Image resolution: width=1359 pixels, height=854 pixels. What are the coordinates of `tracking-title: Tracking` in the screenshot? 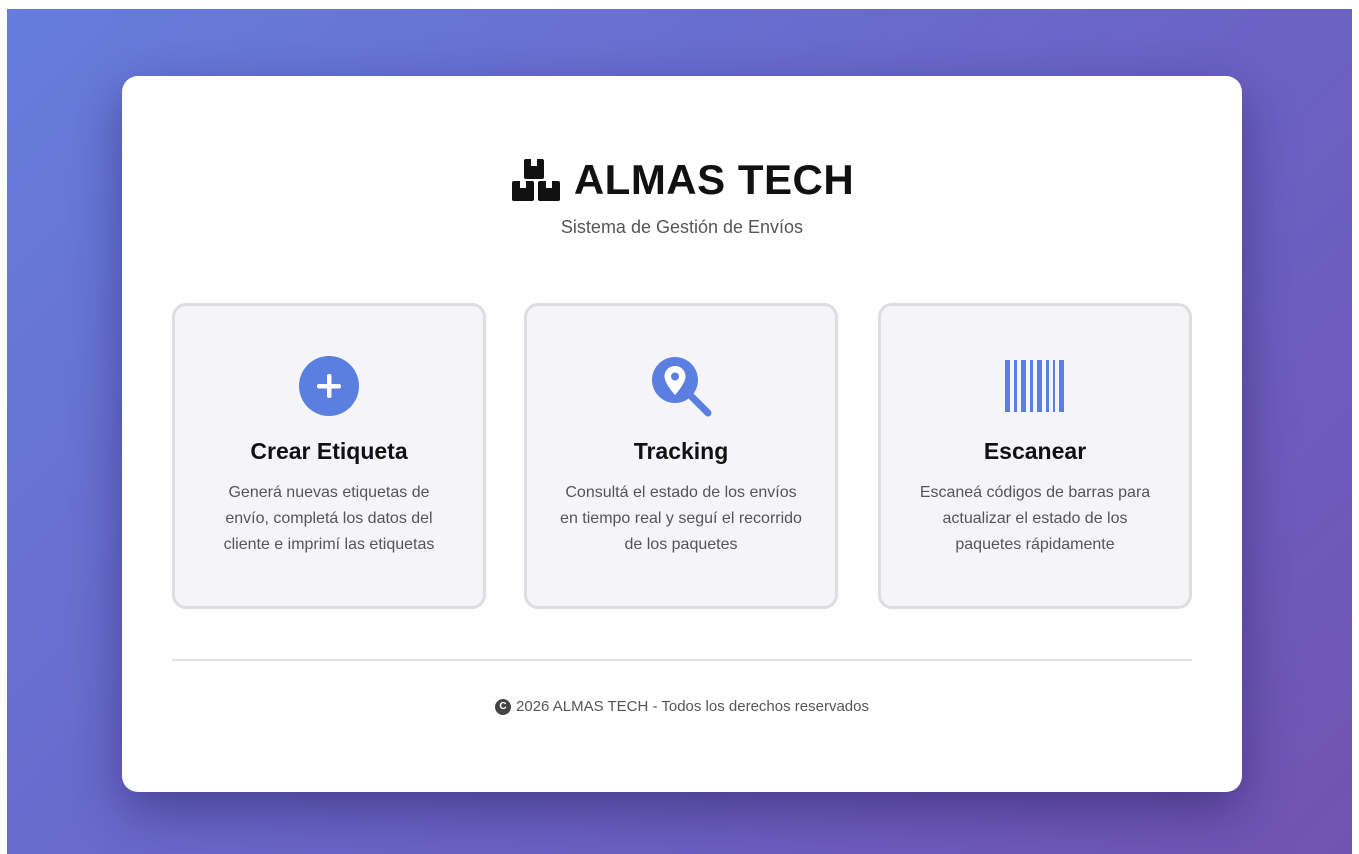 It's located at (681, 451).